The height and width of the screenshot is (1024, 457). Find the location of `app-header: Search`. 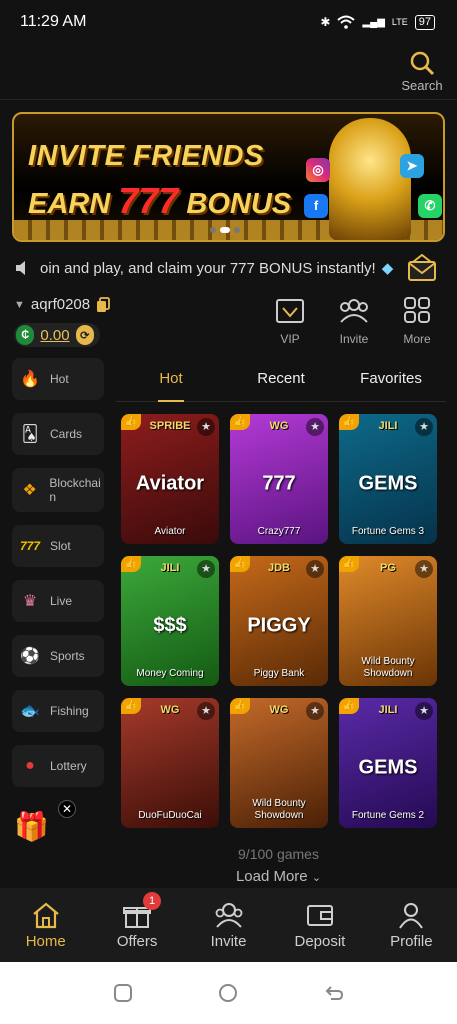

app-header: Search is located at coordinates (228, 72).